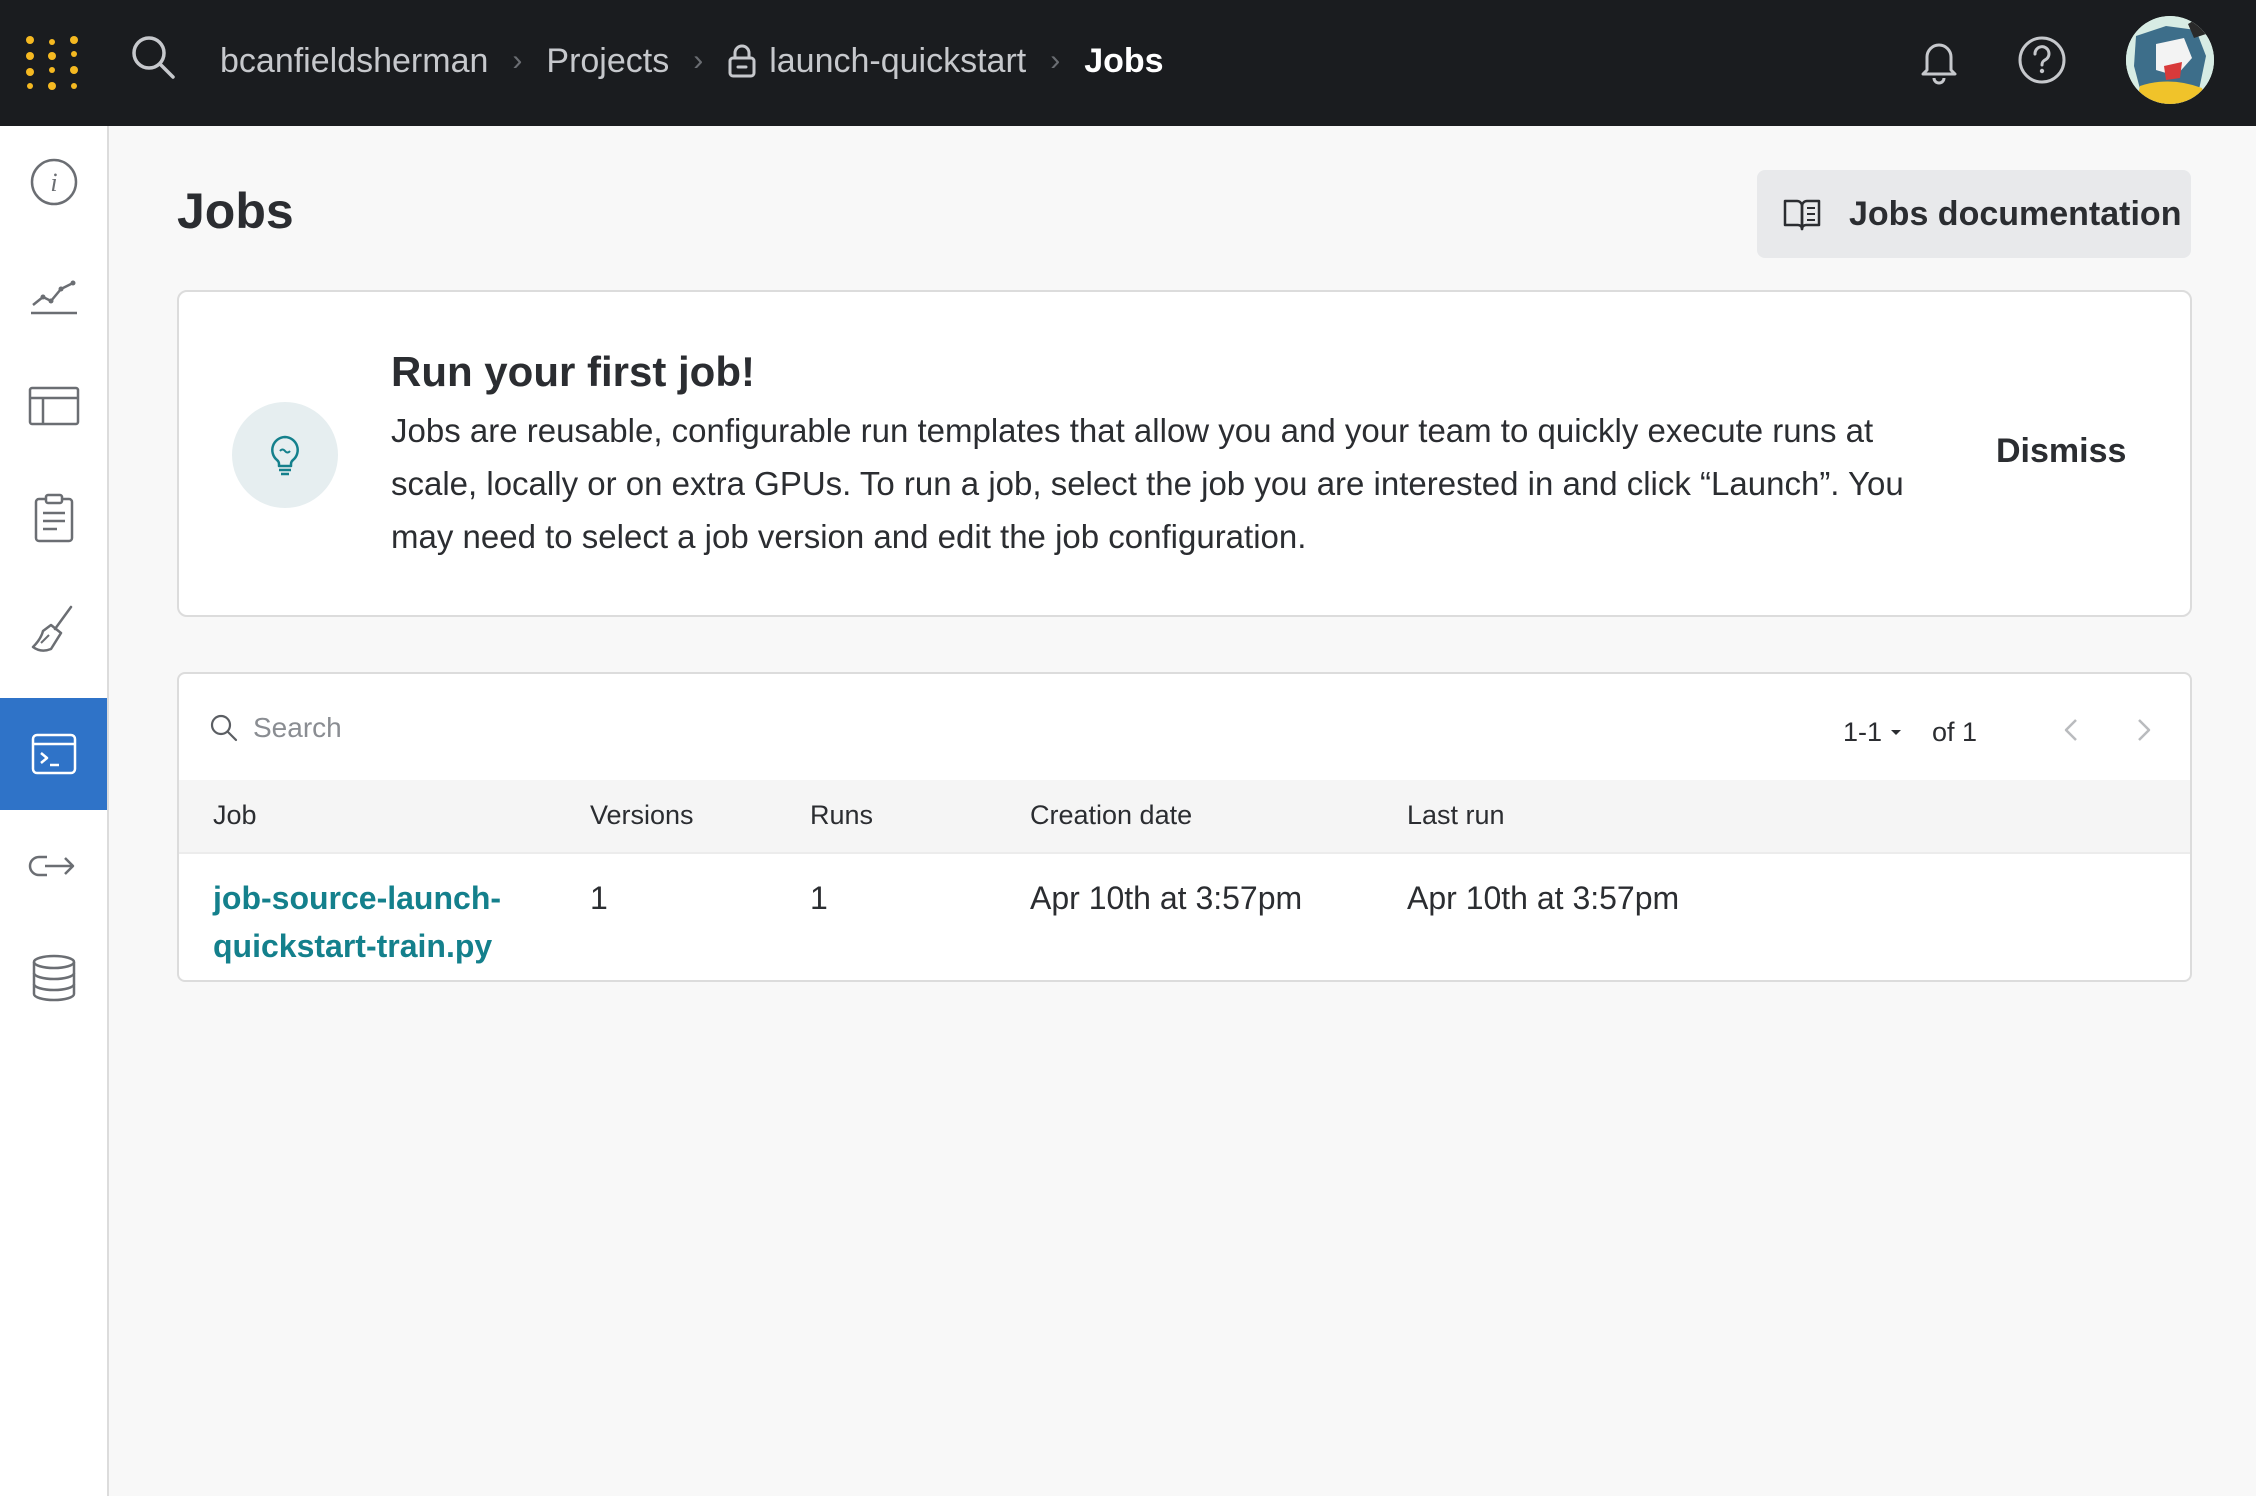 This screenshot has height=1496, width=2256. What do you see at coordinates (742, 61) in the screenshot?
I see `lock-icon` at bounding box center [742, 61].